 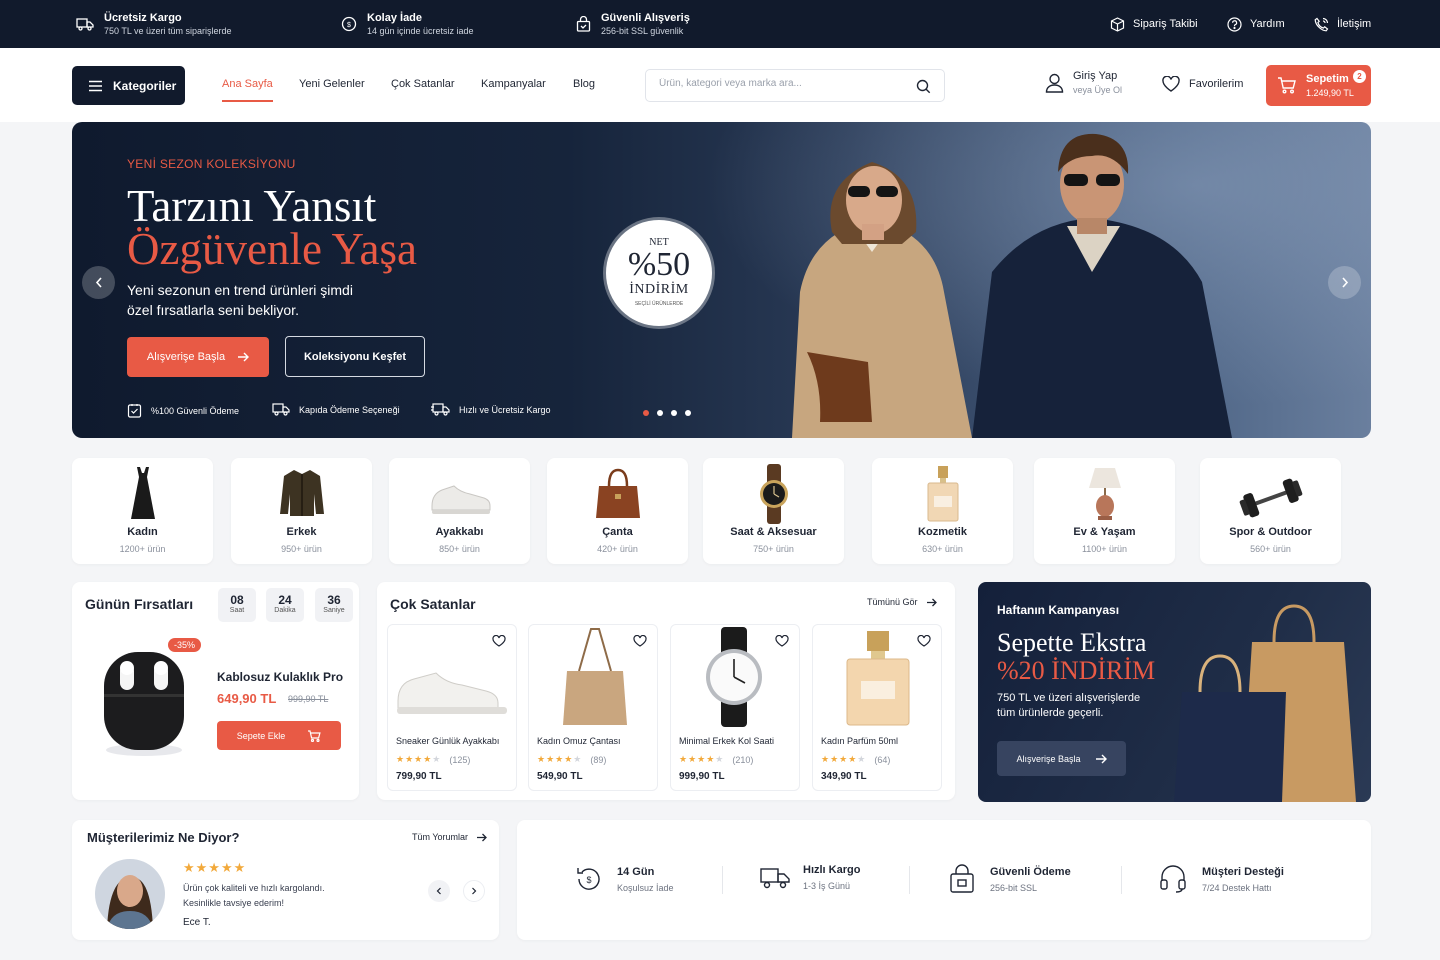 What do you see at coordinates (247, 90) in the screenshot?
I see `nav-home: Ana Sayfa` at bounding box center [247, 90].